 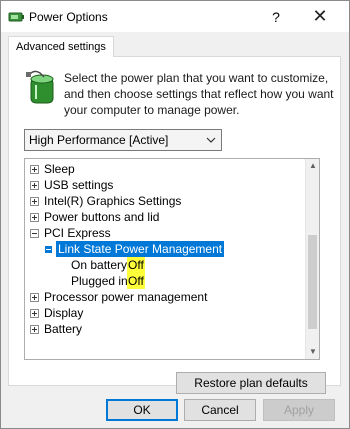 What do you see at coordinates (142, 410) in the screenshot?
I see `ok-button: OK` at bounding box center [142, 410].